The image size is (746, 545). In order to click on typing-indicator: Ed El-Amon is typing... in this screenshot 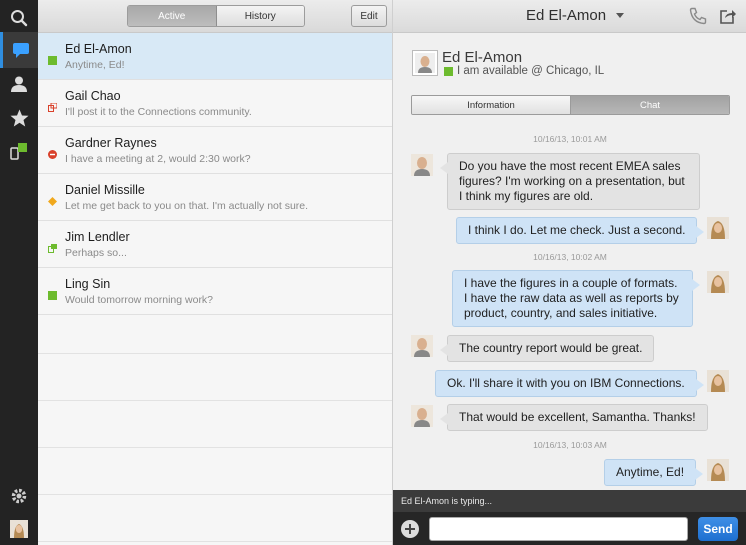, I will do `click(569, 501)`.